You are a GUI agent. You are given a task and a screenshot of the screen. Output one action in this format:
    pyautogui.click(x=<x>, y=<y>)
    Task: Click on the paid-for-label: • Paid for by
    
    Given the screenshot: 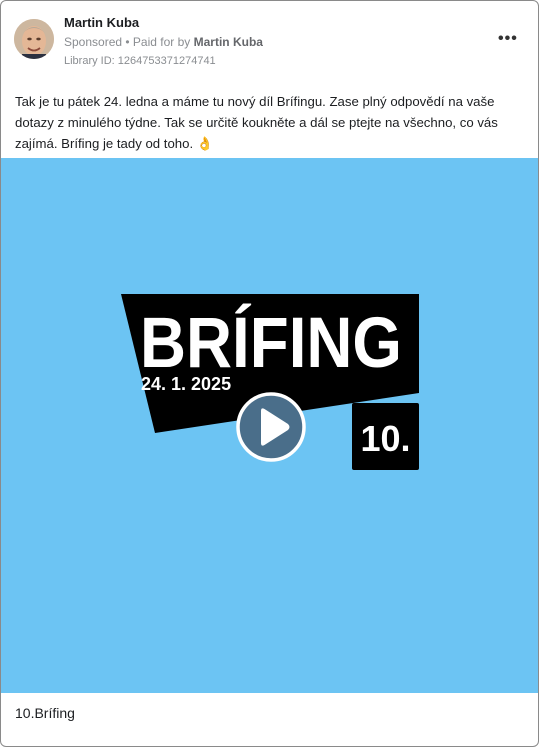 What is the action you would take?
    pyautogui.click(x=158, y=42)
    